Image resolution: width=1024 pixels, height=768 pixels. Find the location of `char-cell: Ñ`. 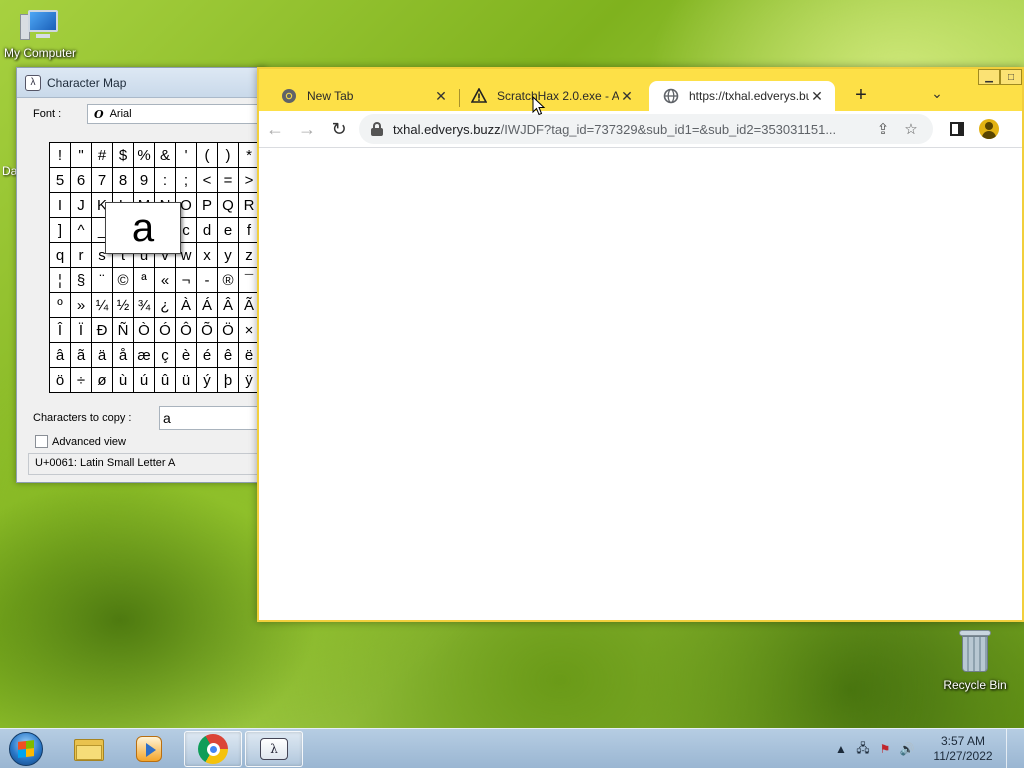

char-cell: Ñ is located at coordinates (123, 330).